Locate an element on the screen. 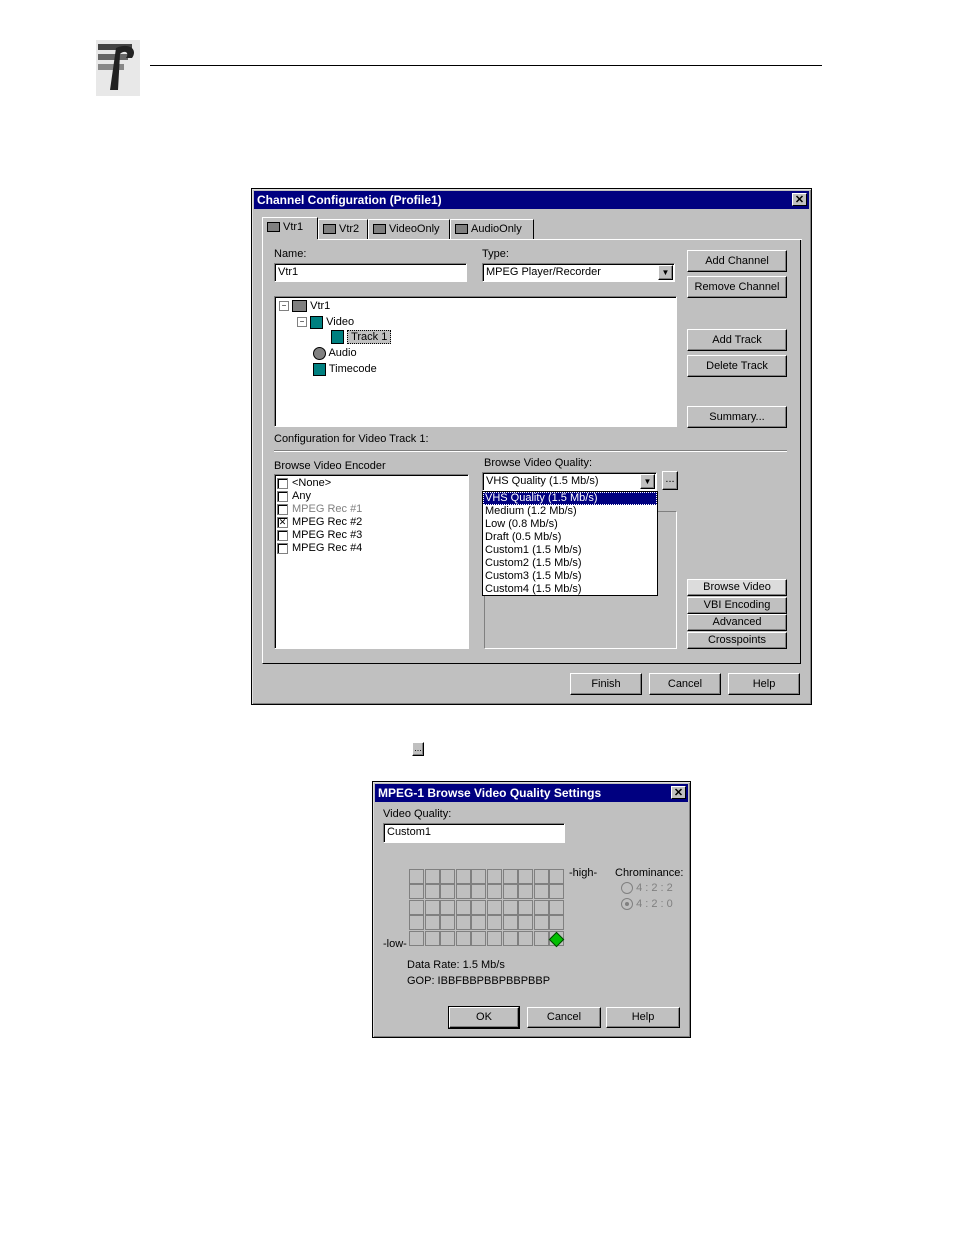 The image size is (954, 1235). tree-item-audio: Audio is located at coordinates (335, 353).